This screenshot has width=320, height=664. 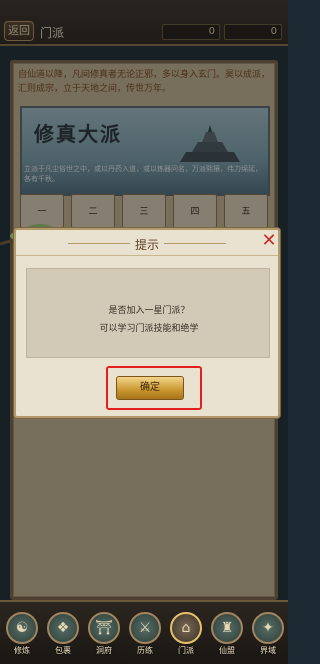 I want to click on nav-label: 洞府, so click(x=104, y=650).